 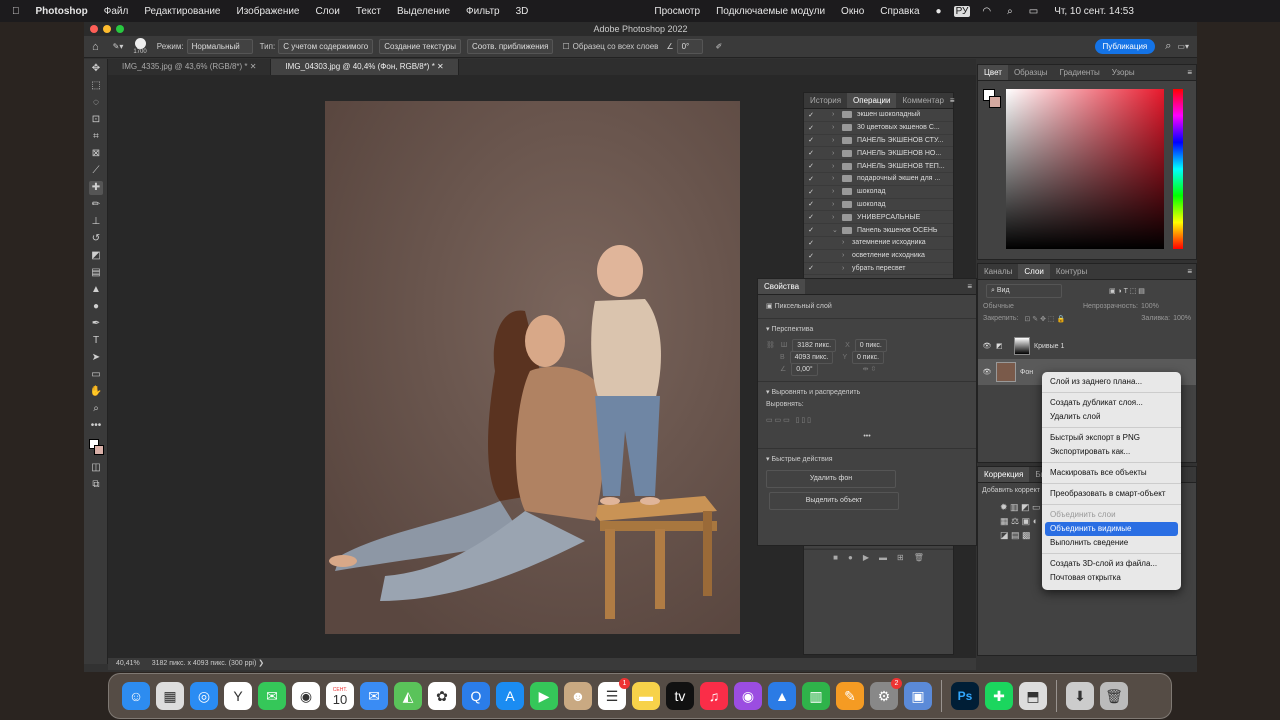 What do you see at coordinates (96, 103) in the screenshot?
I see `lasso-tool-icon: ◌` at bounding box center [96, 103].